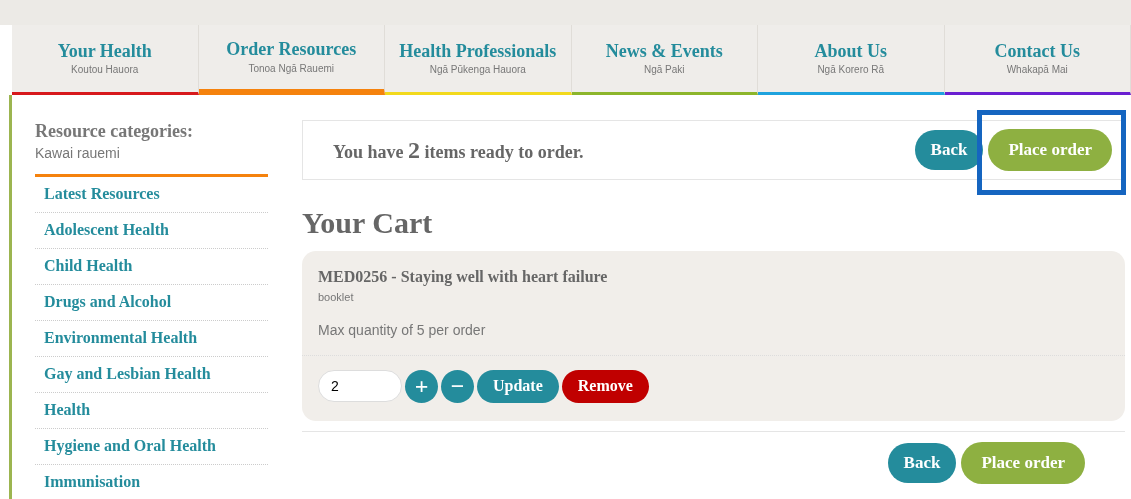  I want to click on sidebar-title: Resource categories:, so click(115, 131).